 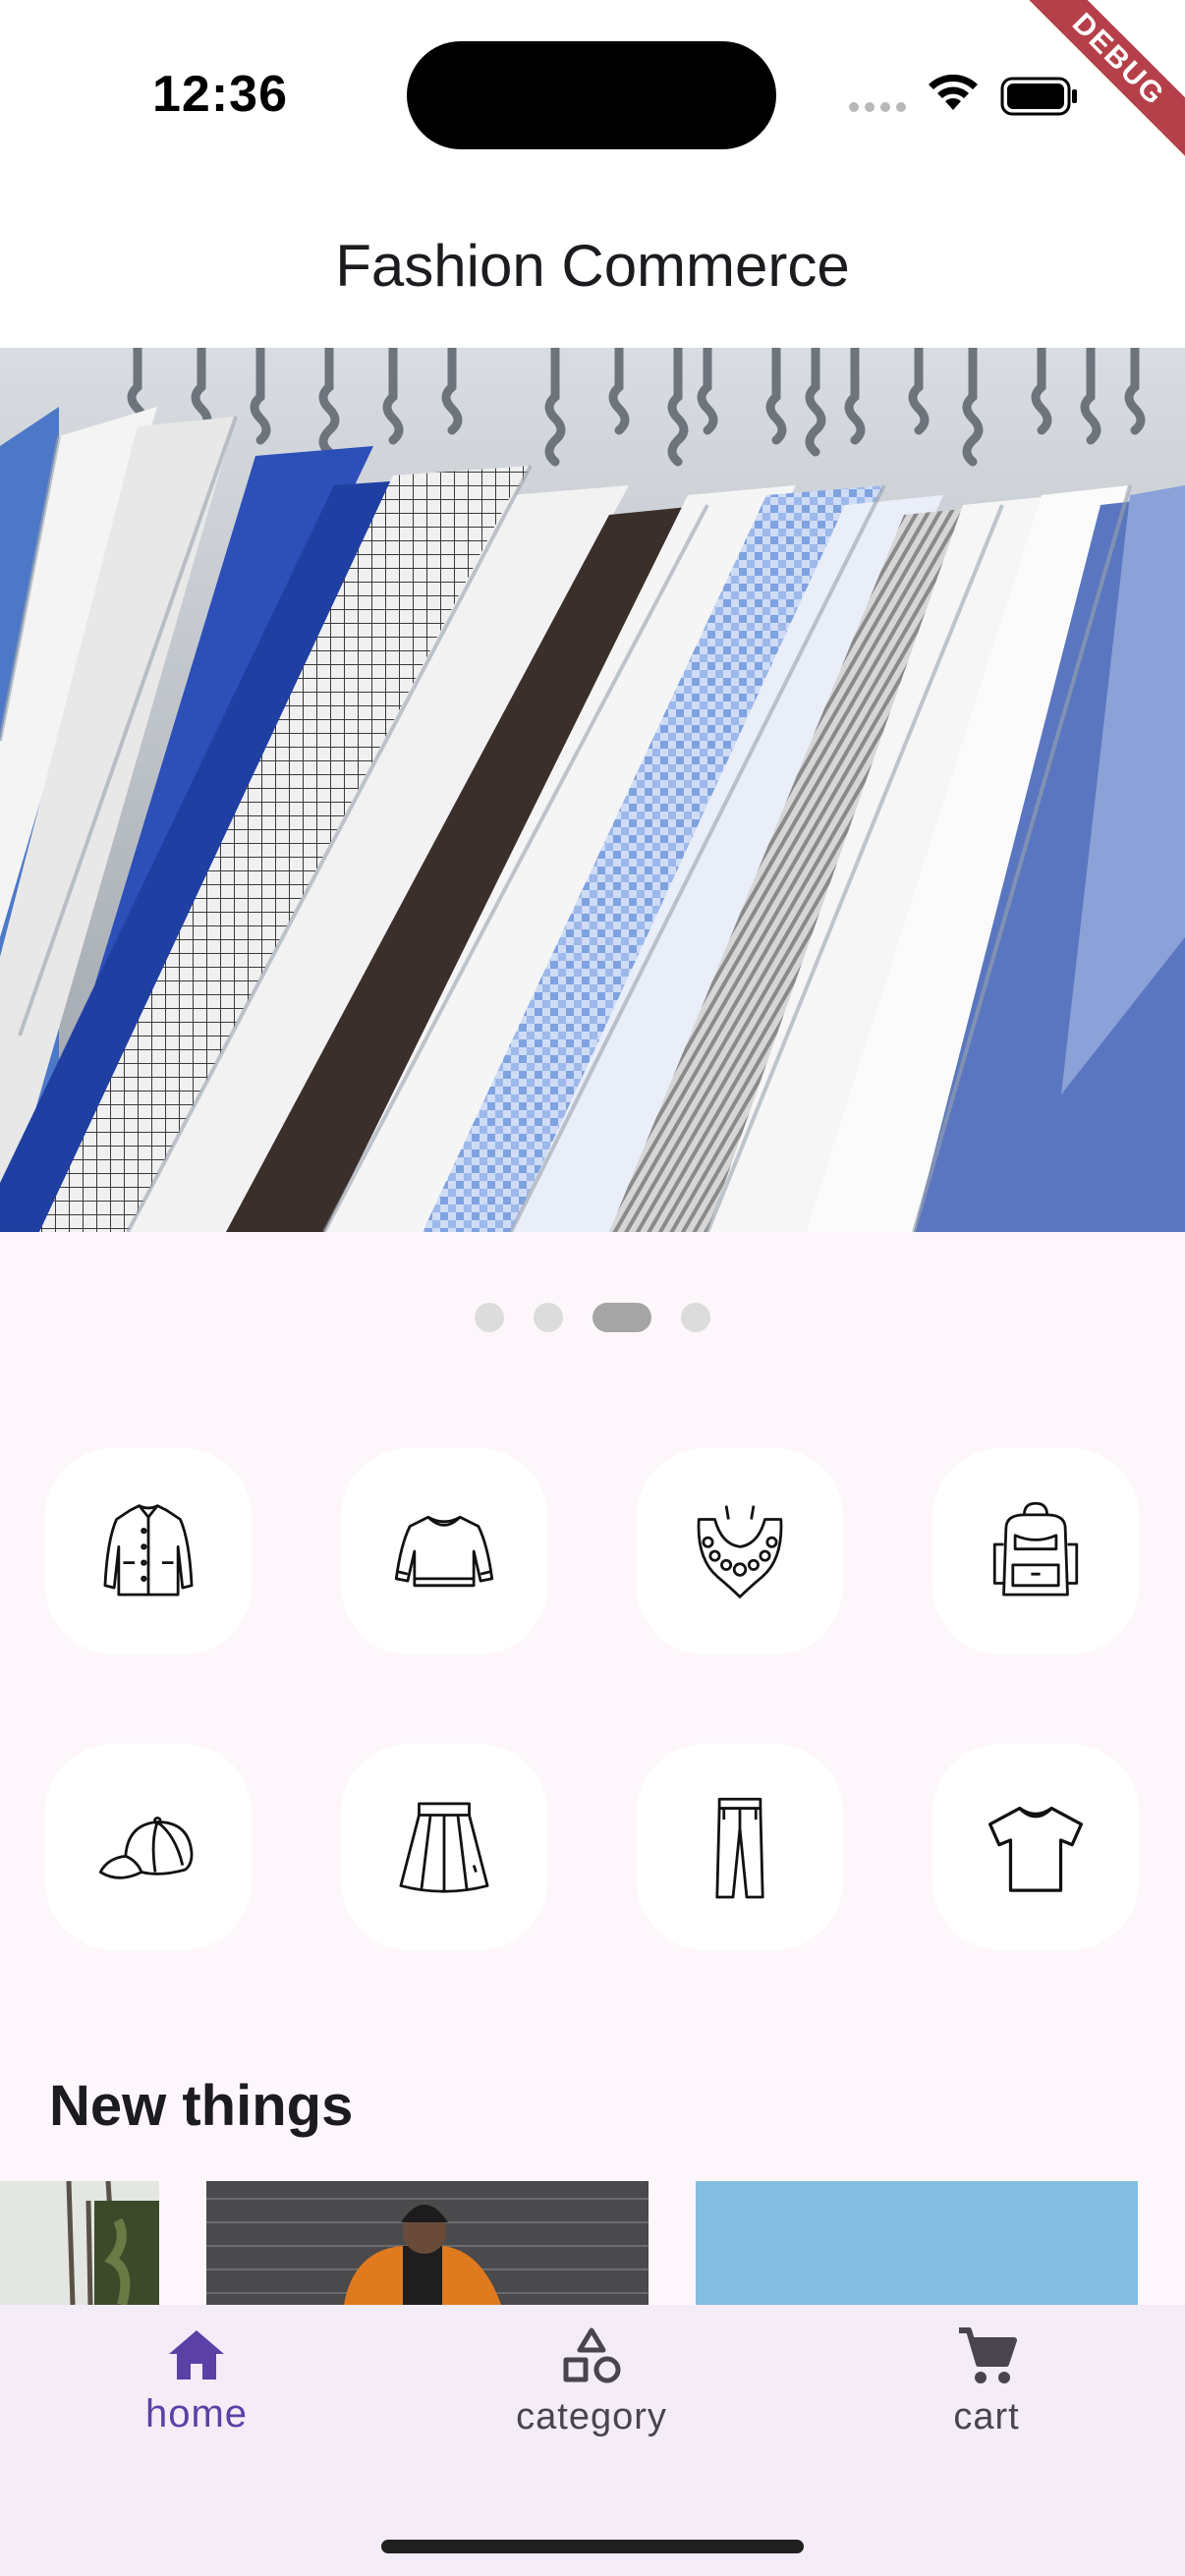 I want to click on category-tile-skirt, so click(x=444, y=1847).